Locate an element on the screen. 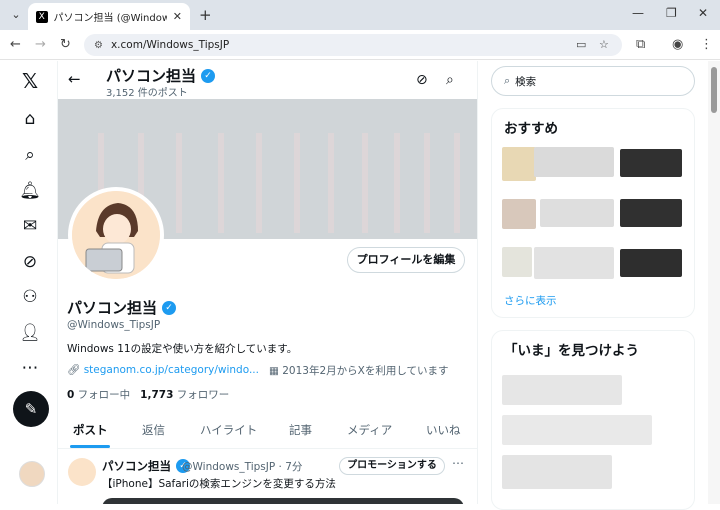 The height and width of the screenshot is (510, 720). messages-icon: ✉ is located at coordinates (30, 226).